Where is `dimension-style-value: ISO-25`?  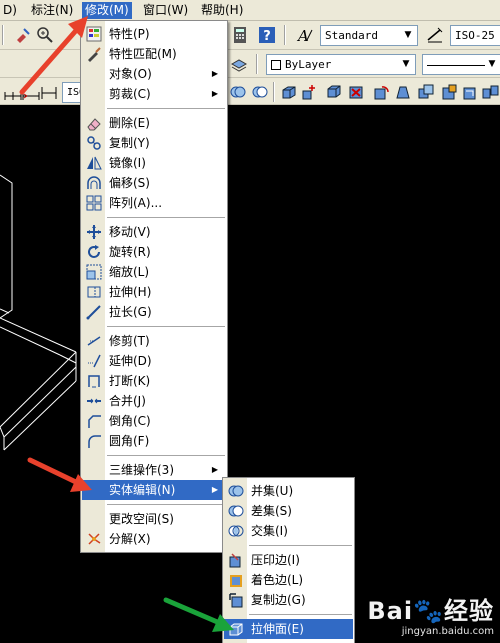 dimension-style-value: ISO-25 is located at coordinates (475, 35).